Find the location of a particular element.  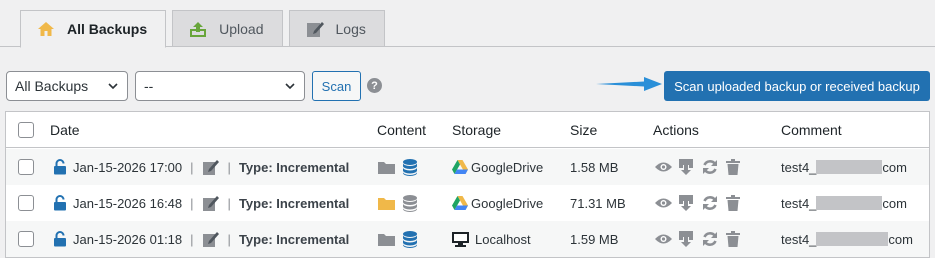

scan-button: Scan is located at coordinates (336, 86).